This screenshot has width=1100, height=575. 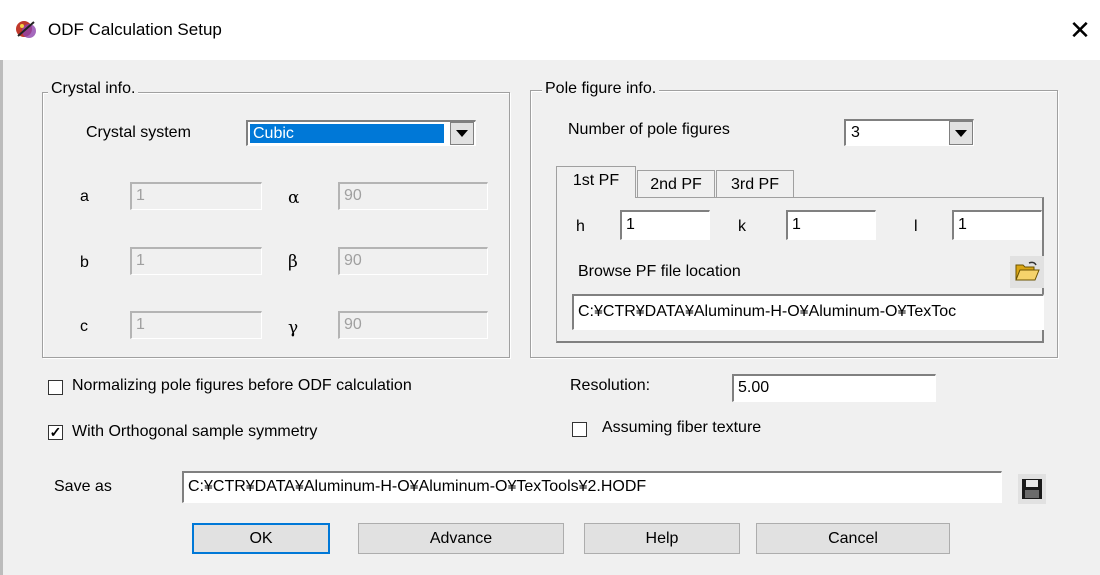 I want to click on l-label: l, so click(x=916, y=226).